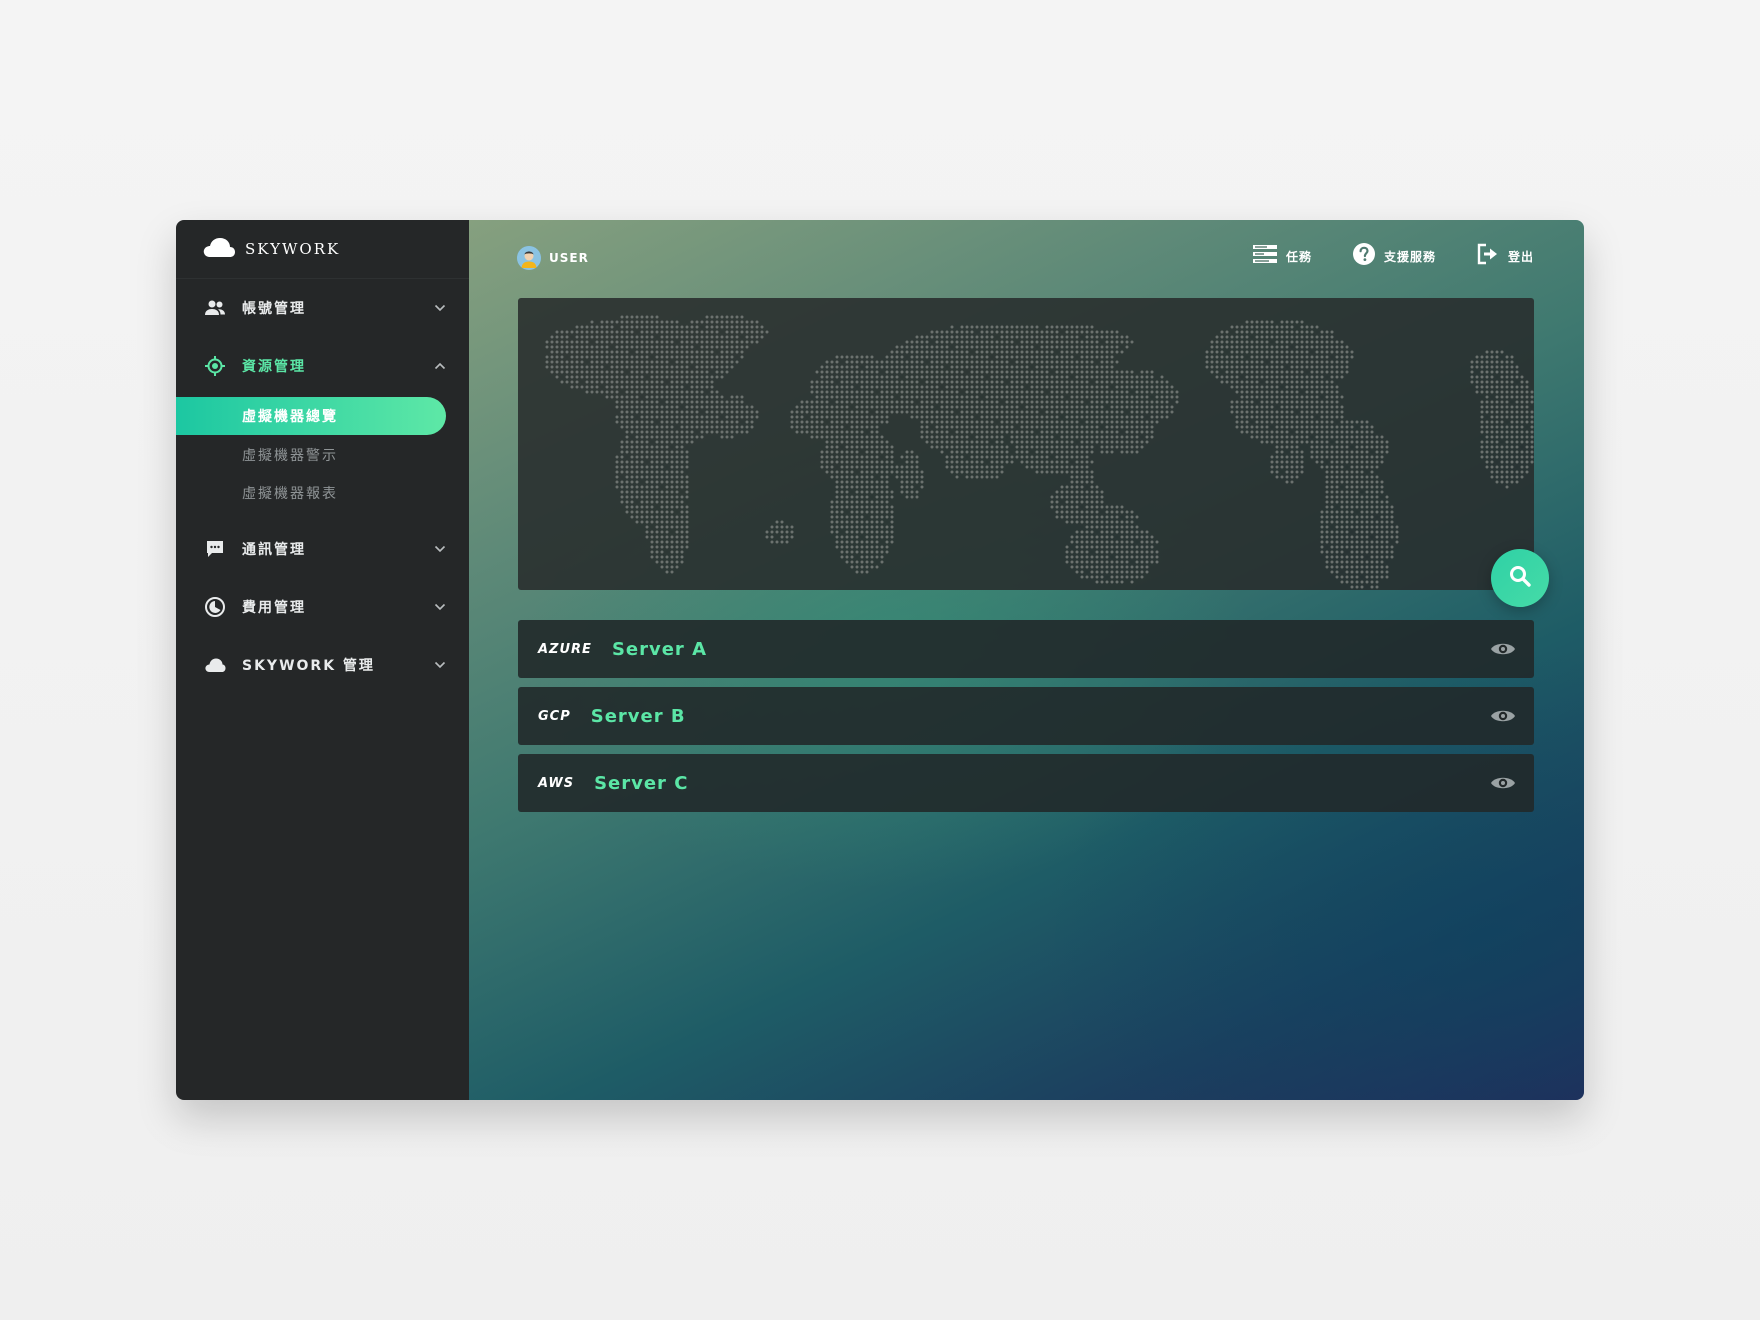  I want to click on world-map, so click(1039, 452).